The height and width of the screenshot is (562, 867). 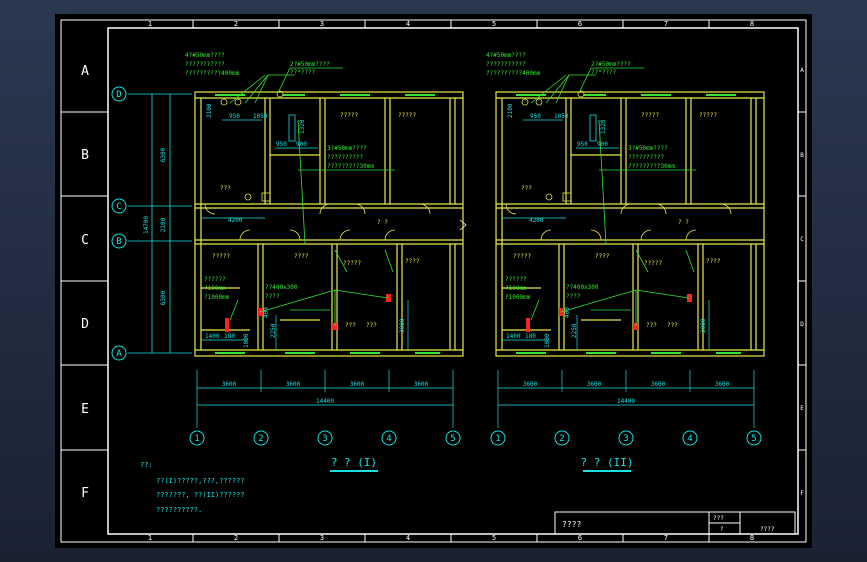 I want to click on plan2-note-11: ??????, so click(x=516, y=279).